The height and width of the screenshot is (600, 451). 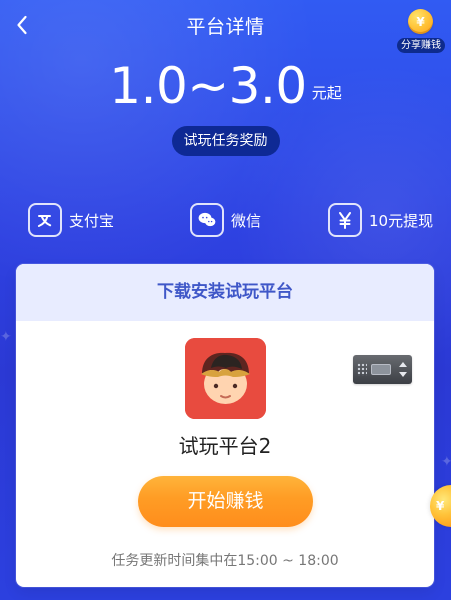 I want to click on app-icon, so click(x=225, y=378).